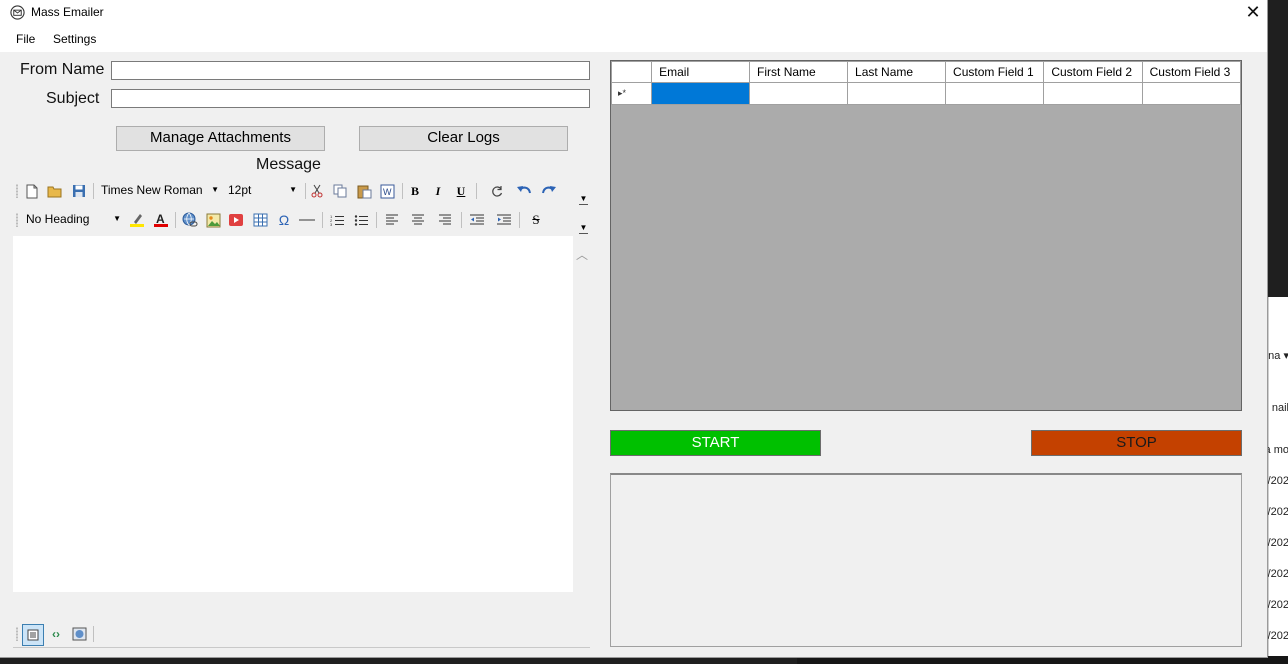 The image size is (1288, 664). What do you see at coordinates (317, 191) in the screenshot?
I see `cut-icon` at bounding box center [317, 191].